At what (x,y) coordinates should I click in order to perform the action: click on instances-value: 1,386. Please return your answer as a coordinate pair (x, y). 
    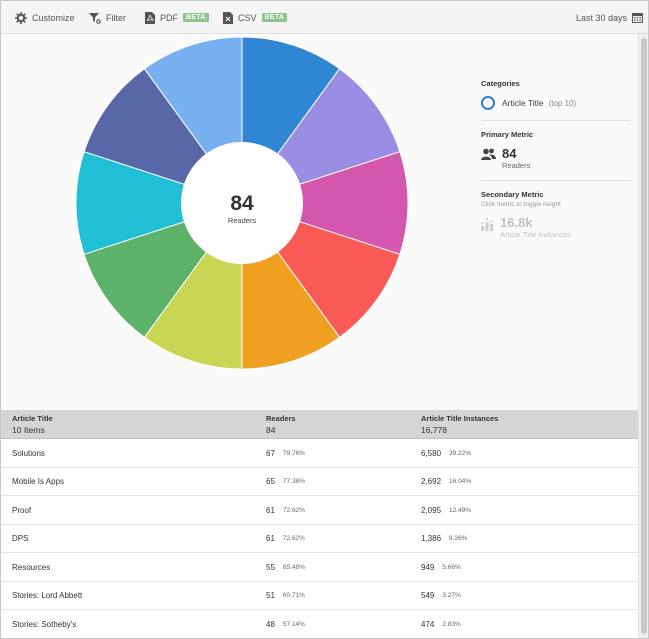
    Looking at the image, I should click on (431, 538).